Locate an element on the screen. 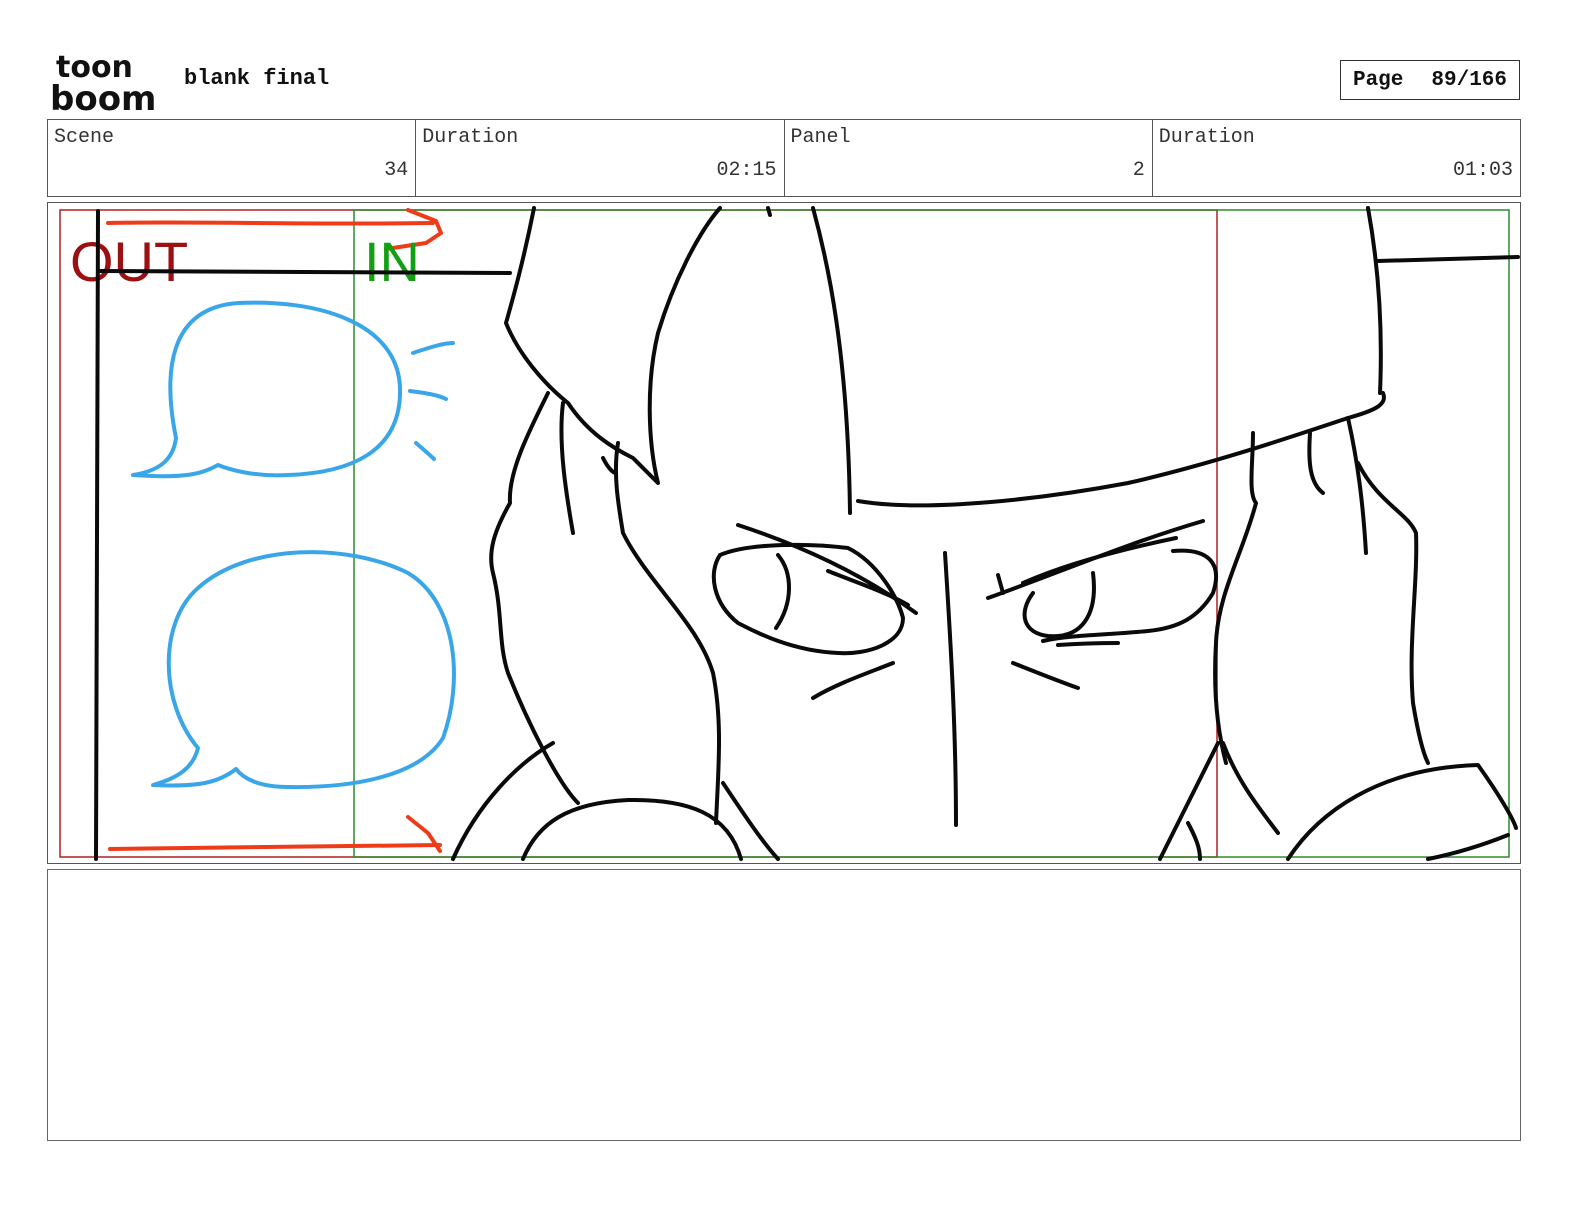  scene-label: Scene is located at coordinates (84, 137).